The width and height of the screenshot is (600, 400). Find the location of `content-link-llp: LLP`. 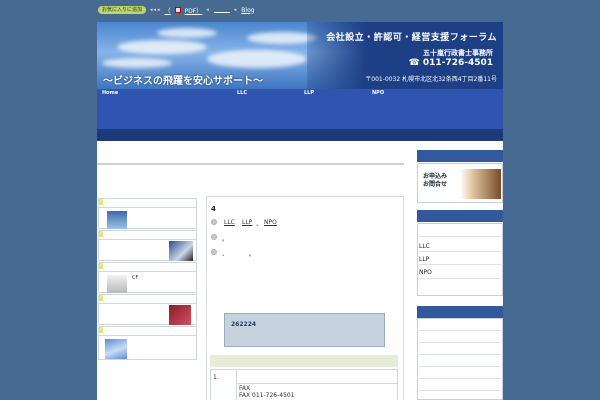

content-link-llp: LLP is located at coordinates (247, 222).